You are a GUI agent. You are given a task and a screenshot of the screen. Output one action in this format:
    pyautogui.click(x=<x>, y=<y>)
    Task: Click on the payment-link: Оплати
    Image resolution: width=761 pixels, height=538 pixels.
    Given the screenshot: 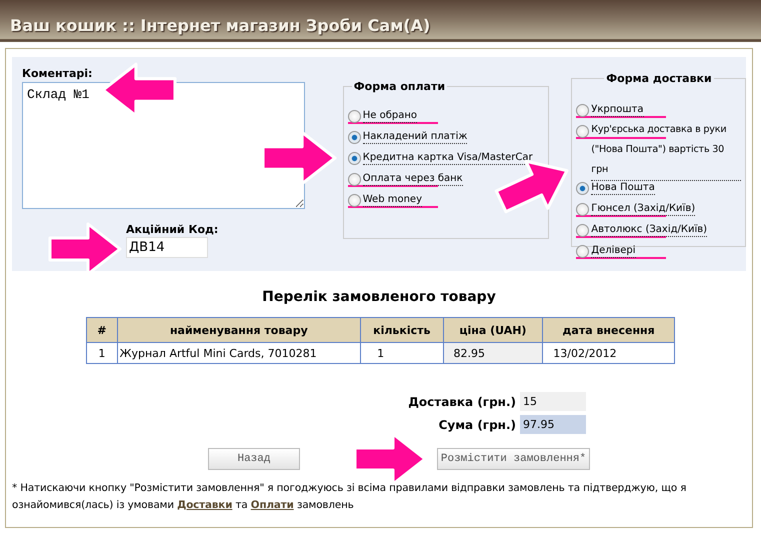 What is the action you would take?
    pyautogui.click(x=272, y=505)
    